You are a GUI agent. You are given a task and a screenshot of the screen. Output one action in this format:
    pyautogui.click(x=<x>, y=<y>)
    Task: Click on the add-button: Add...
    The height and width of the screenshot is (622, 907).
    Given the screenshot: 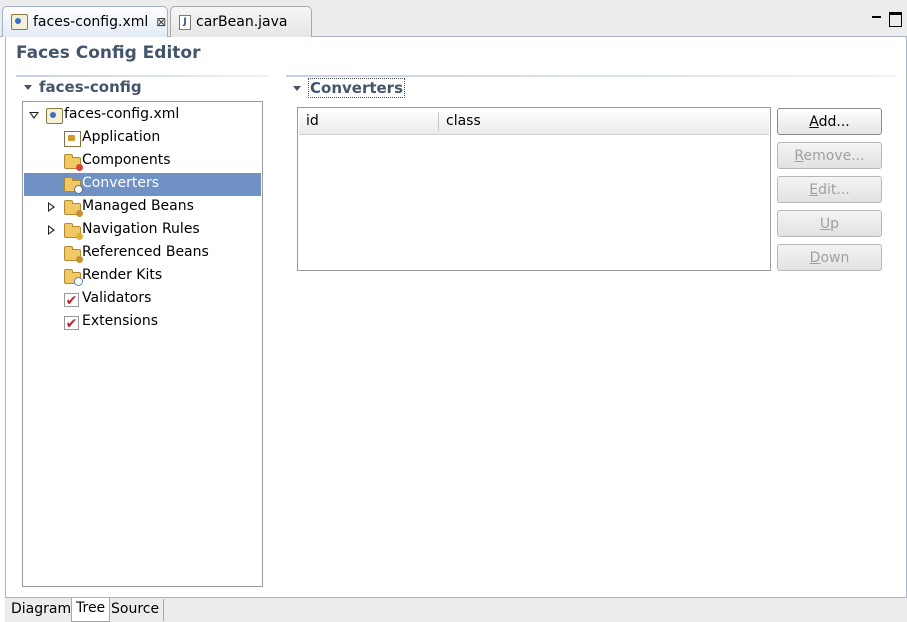 What is the action you would take?
    pyautogui.click(x=829, y=121)
    